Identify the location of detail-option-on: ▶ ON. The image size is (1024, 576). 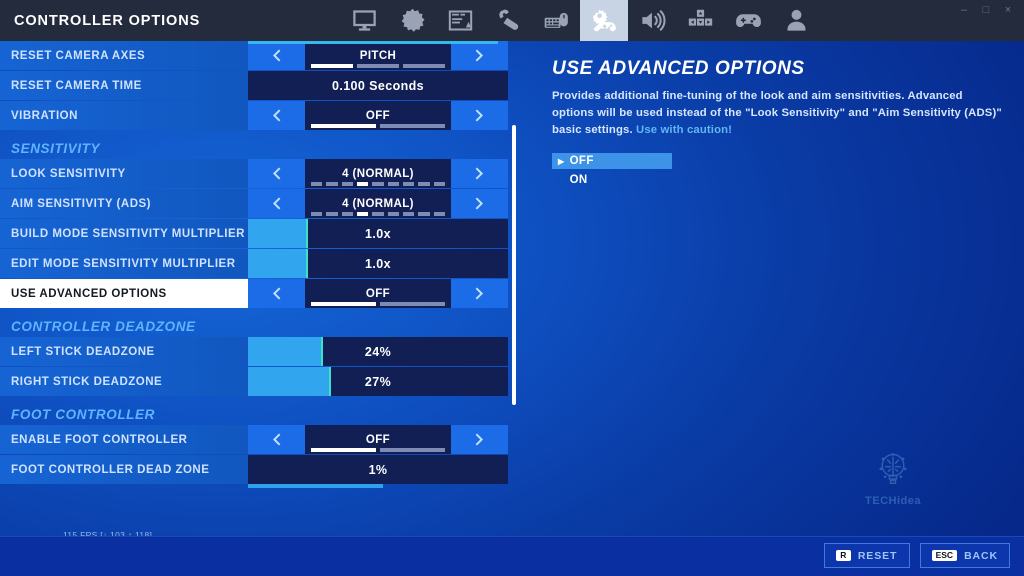
(612, 180).